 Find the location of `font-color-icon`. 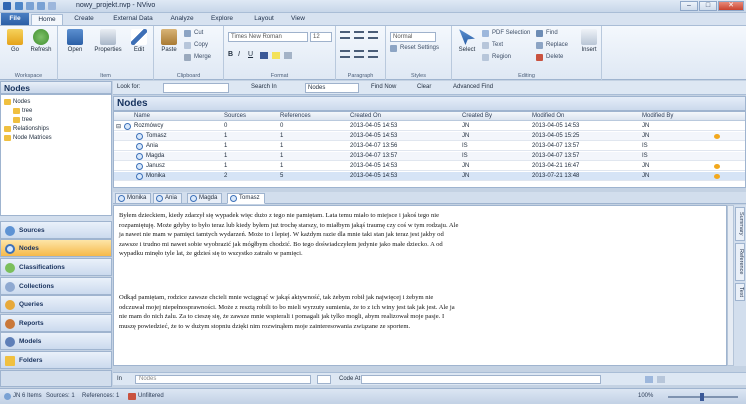

font-color-icon is located at coordinates (264, 55).